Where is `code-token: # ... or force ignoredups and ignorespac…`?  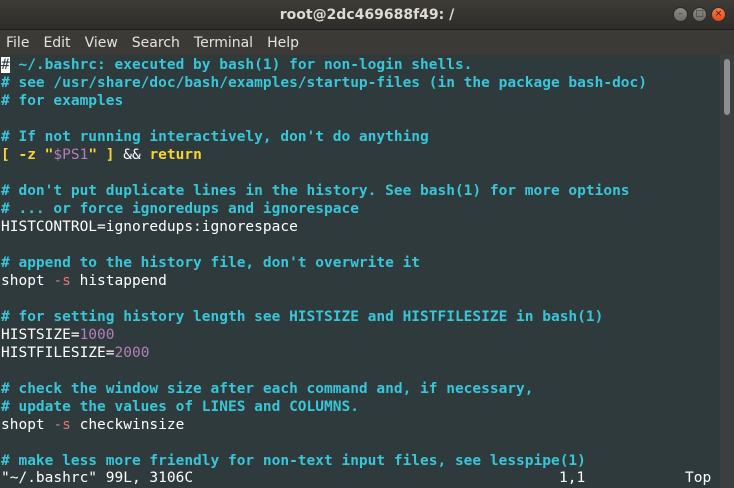 code-token: # ... or force ignoredups and ignorespac… is located at coordinates (180, 209).